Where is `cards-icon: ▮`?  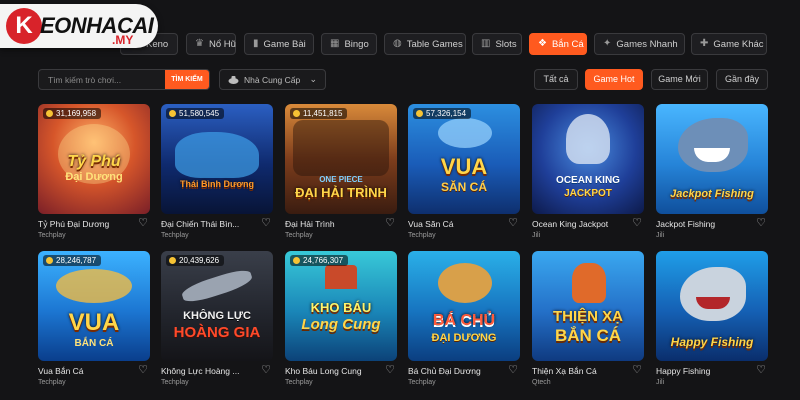 cards-icon: ▮ is located at coordinates (256, 43).